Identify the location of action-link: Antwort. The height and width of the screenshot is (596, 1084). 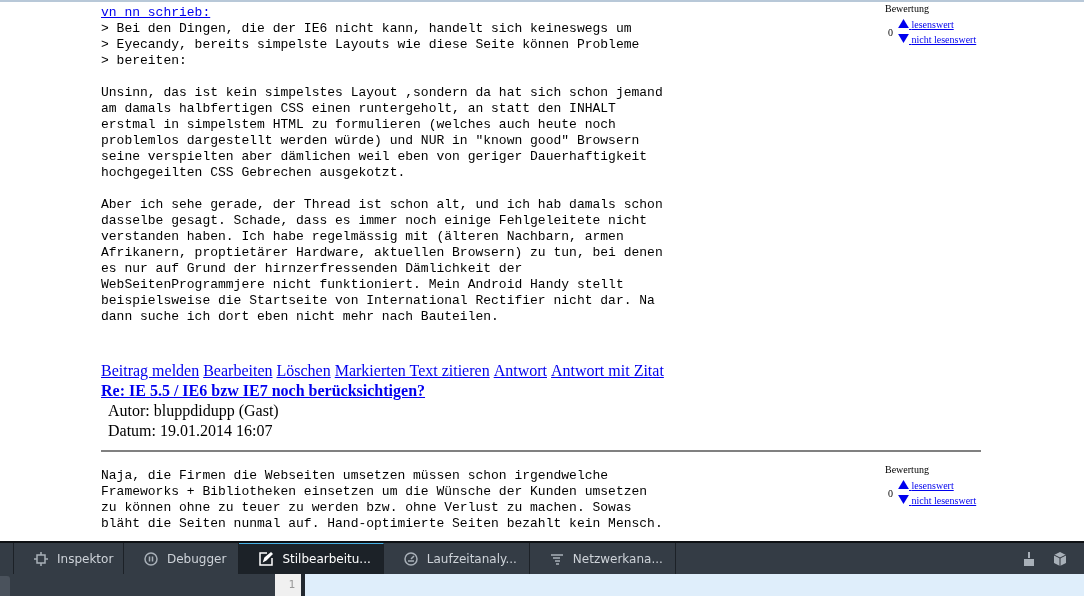
(520, 371).